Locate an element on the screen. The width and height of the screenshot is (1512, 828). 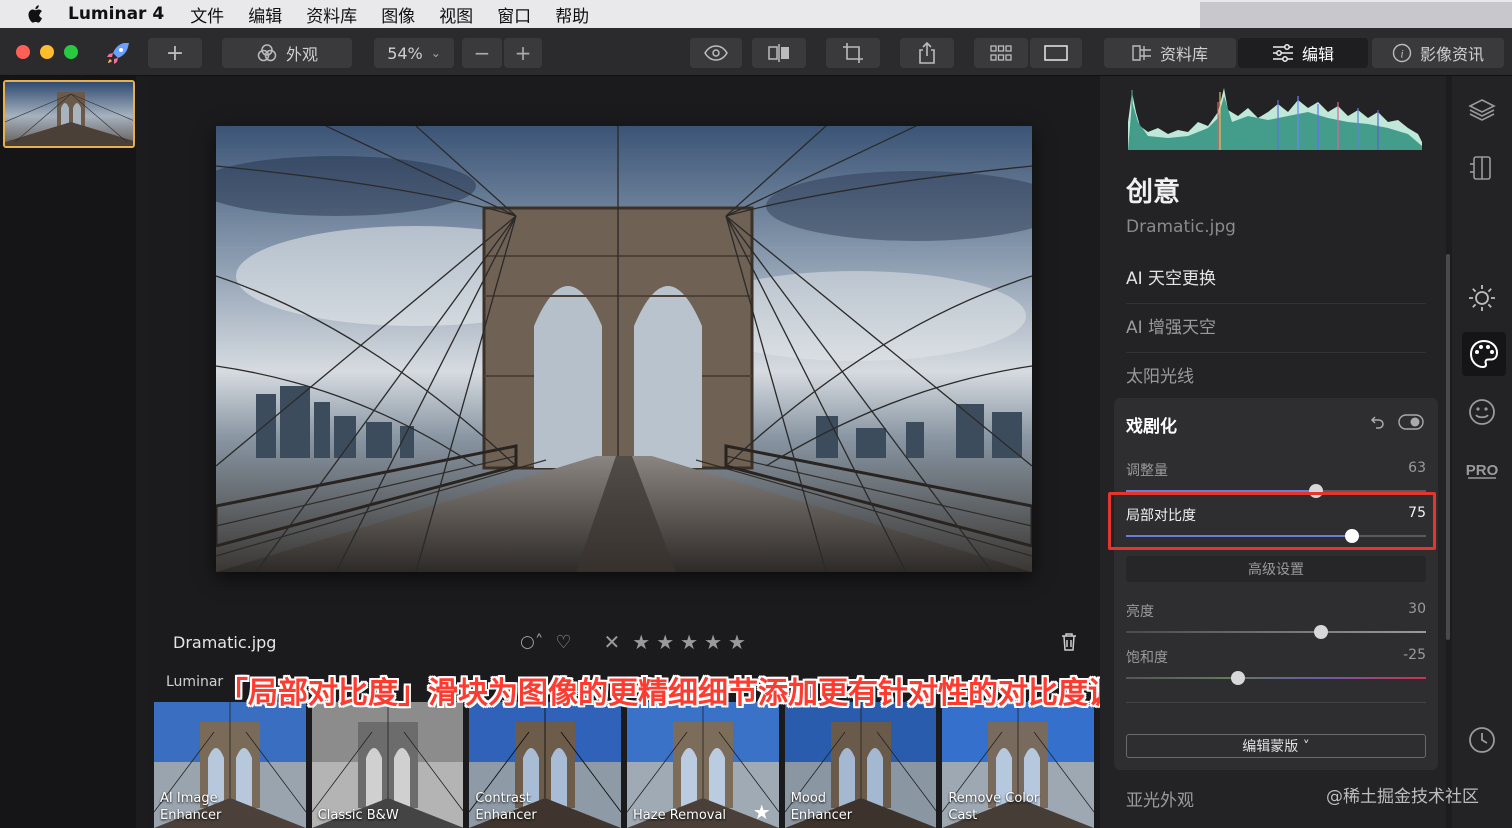
preset-label: Mood Enhancer is located at coordinates (821, 807).